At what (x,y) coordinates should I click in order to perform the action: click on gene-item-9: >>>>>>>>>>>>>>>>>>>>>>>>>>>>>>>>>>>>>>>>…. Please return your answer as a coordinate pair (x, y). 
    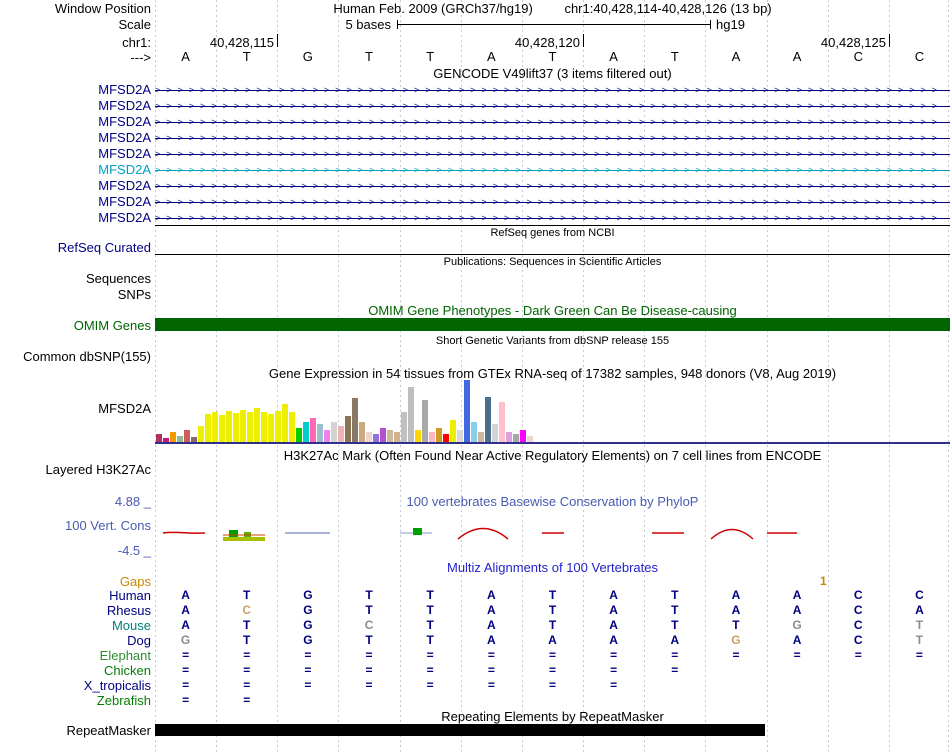
    Looking at the image, I should click on (552, 218).